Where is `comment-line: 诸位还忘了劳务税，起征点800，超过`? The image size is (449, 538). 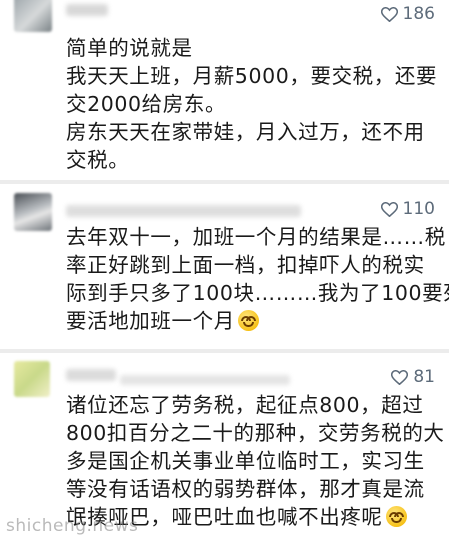 comment-line: 诸位还忘了劳务税，起征点800，超过 is located at coordinates (245, 405).